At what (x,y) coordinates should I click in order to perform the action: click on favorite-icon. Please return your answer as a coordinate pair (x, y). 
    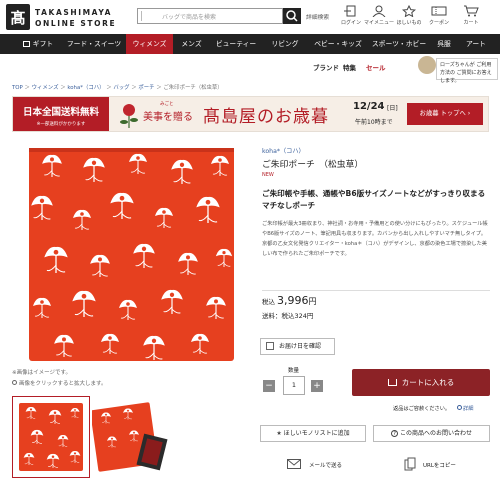
    Looking at the image, I should click on (409, 11).